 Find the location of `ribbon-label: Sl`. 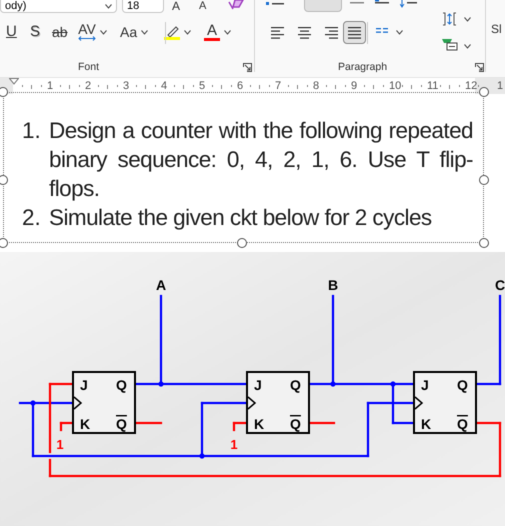

ribbon-label: Sl is located at coordinates (496, 29).